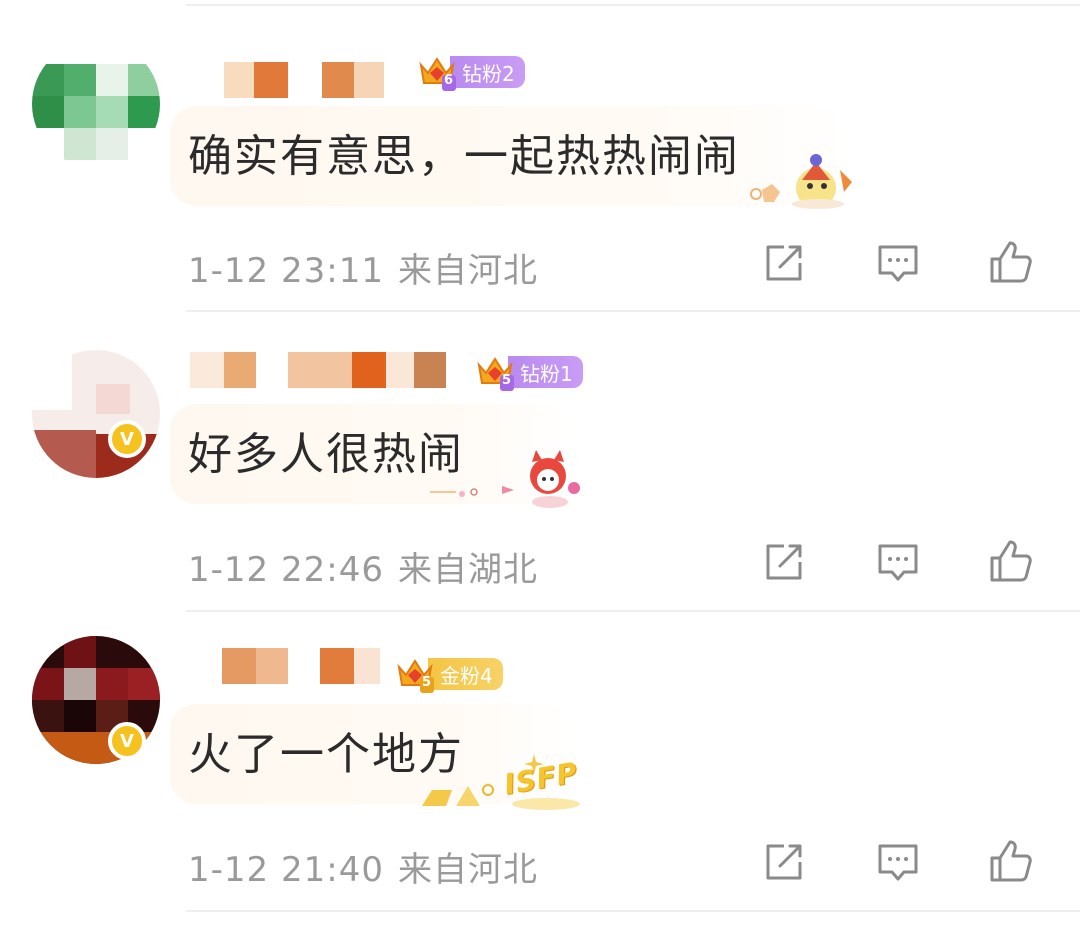 This screenshot has width=1080, height=926. Describe the element at coordinates (465, 674) in the screenshot. I see `fan-badge-label: 金粉4` at that location.